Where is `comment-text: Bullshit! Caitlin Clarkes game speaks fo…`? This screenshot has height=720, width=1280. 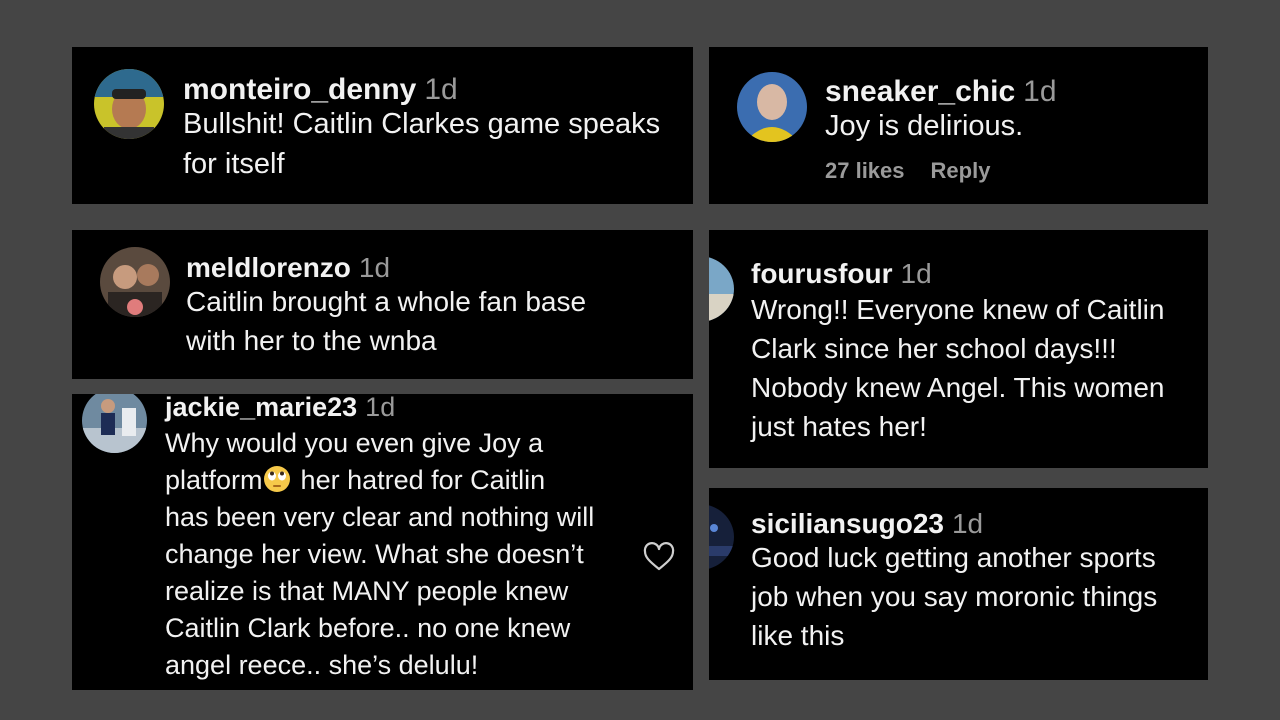
comment-text: Bullshit! Caitlin Clarkes game speaks fo… is located at coordinates (422, 144).